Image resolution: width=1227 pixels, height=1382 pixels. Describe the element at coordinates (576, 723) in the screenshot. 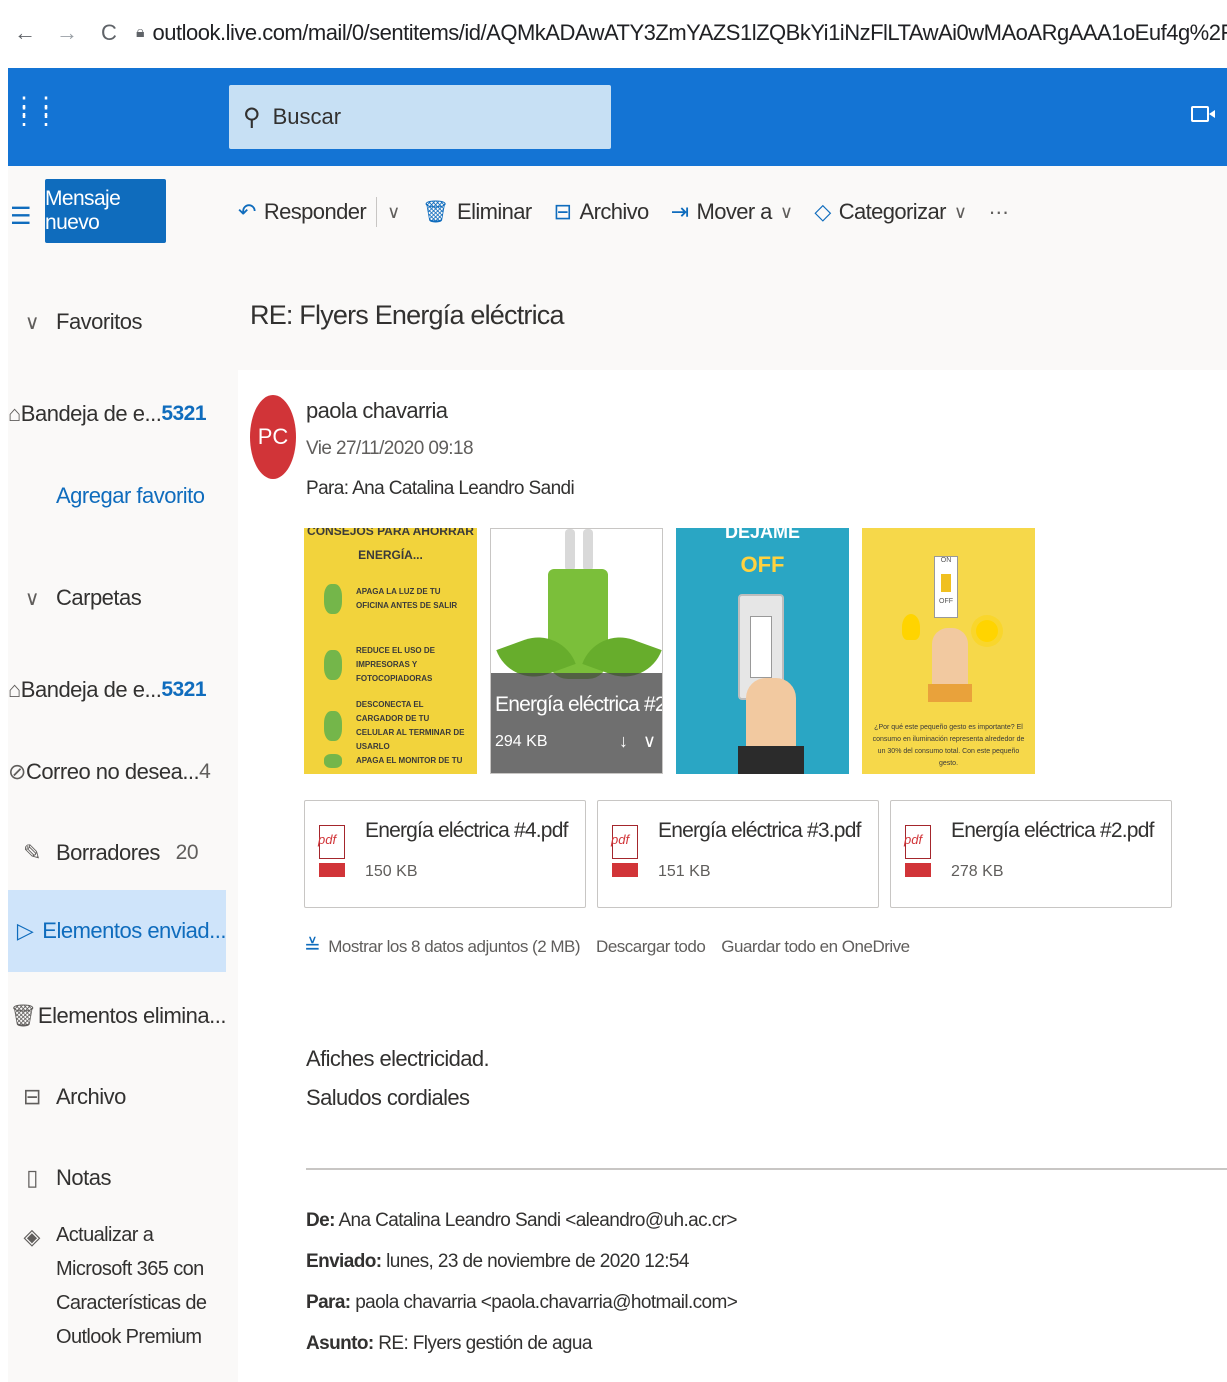

I see `attachment-hover-overlay: Energía eléctrica #2.jpg 294 KB ↓ ∨` at that location.